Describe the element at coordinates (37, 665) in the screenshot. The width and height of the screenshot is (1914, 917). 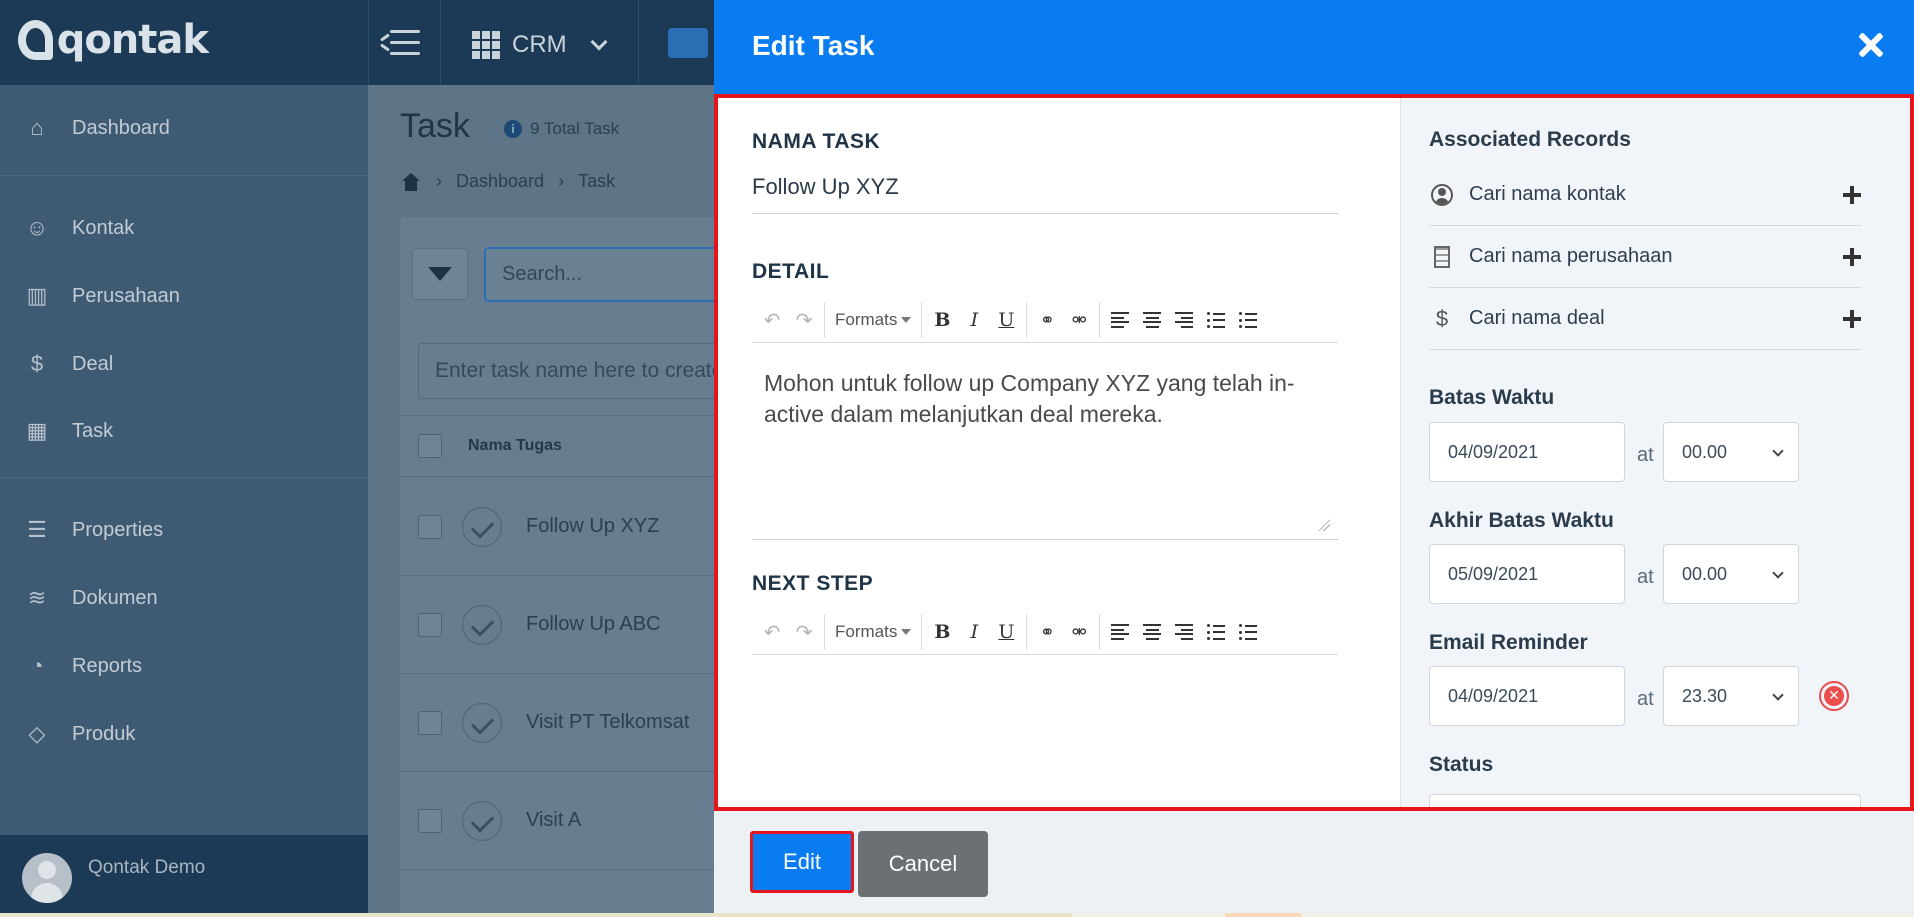
I see `pie-chart-icon: ◔` at that location.